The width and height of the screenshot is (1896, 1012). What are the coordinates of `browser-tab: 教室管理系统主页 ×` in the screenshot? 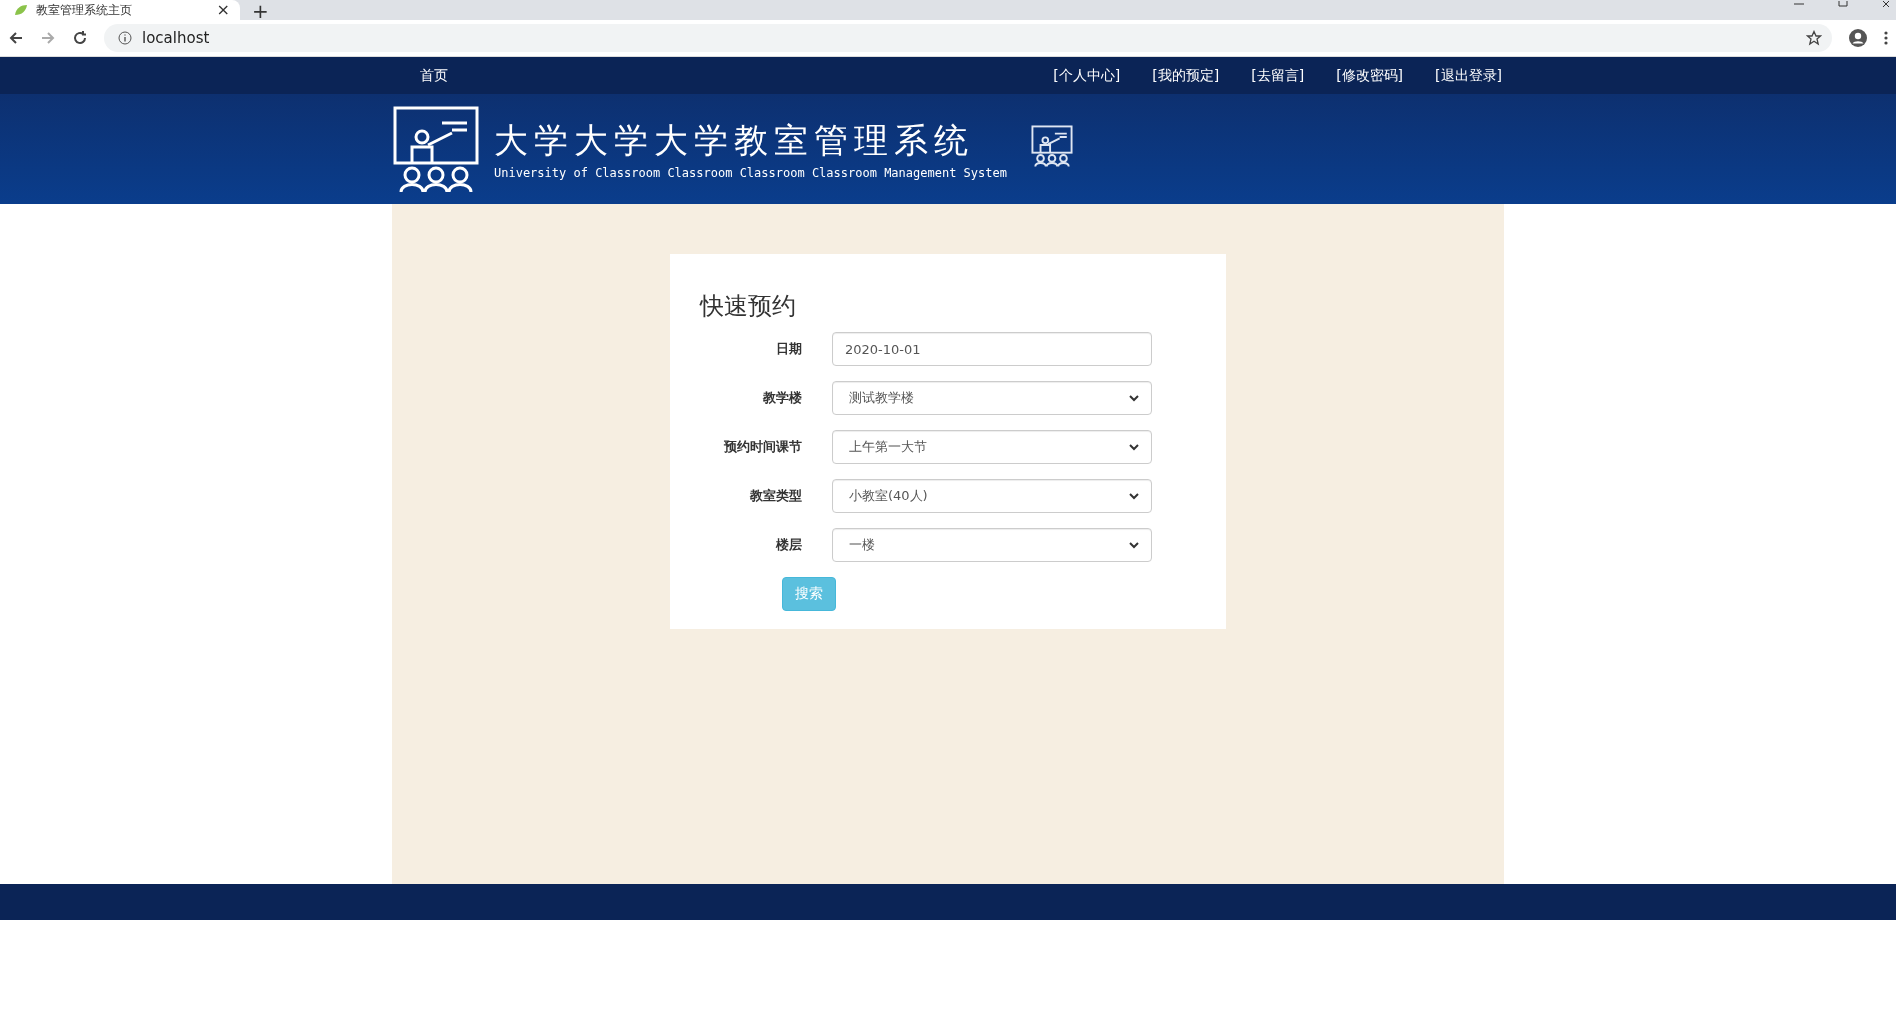 It's located at (120, 10).